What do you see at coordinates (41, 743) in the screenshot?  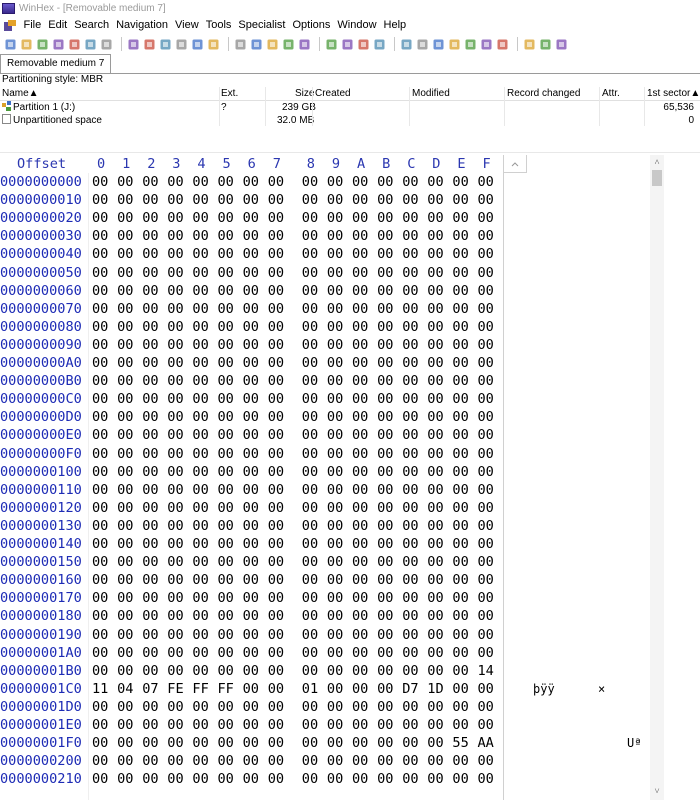 I see `row-offset: 00000001F0` at bounding box center [41, 743].